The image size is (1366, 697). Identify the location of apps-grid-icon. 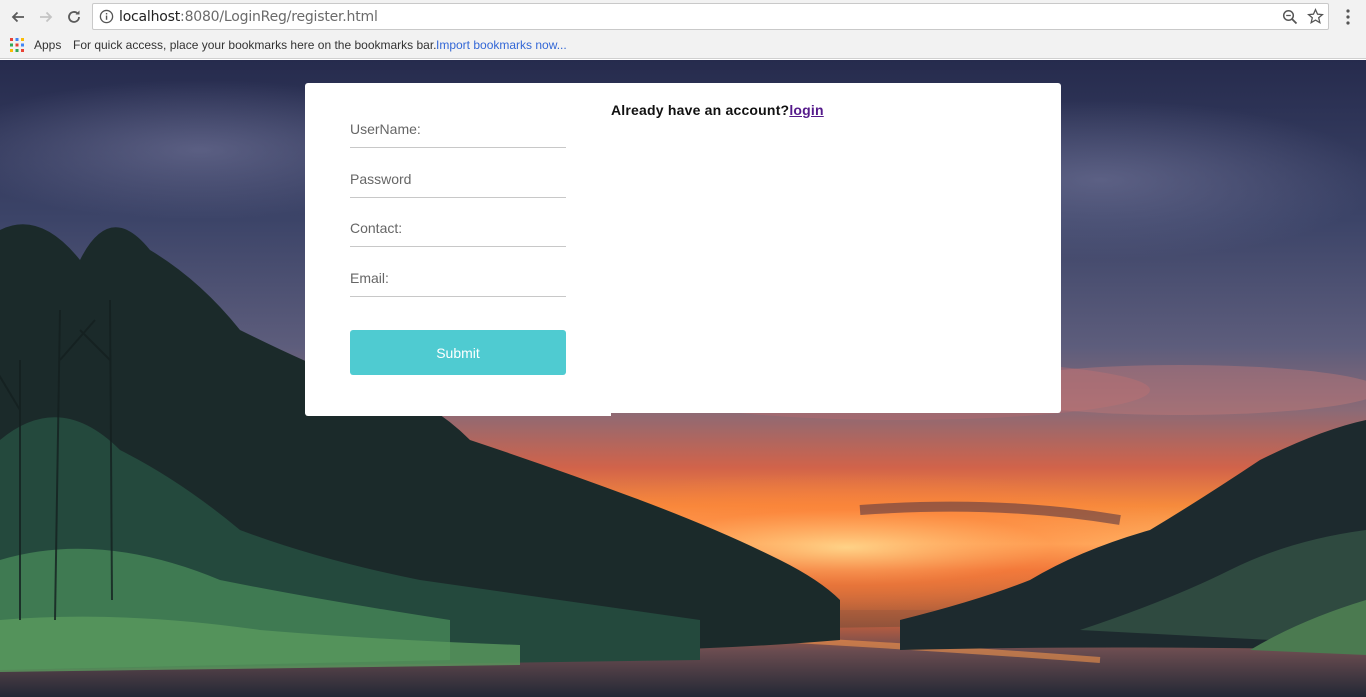
(17, 45).